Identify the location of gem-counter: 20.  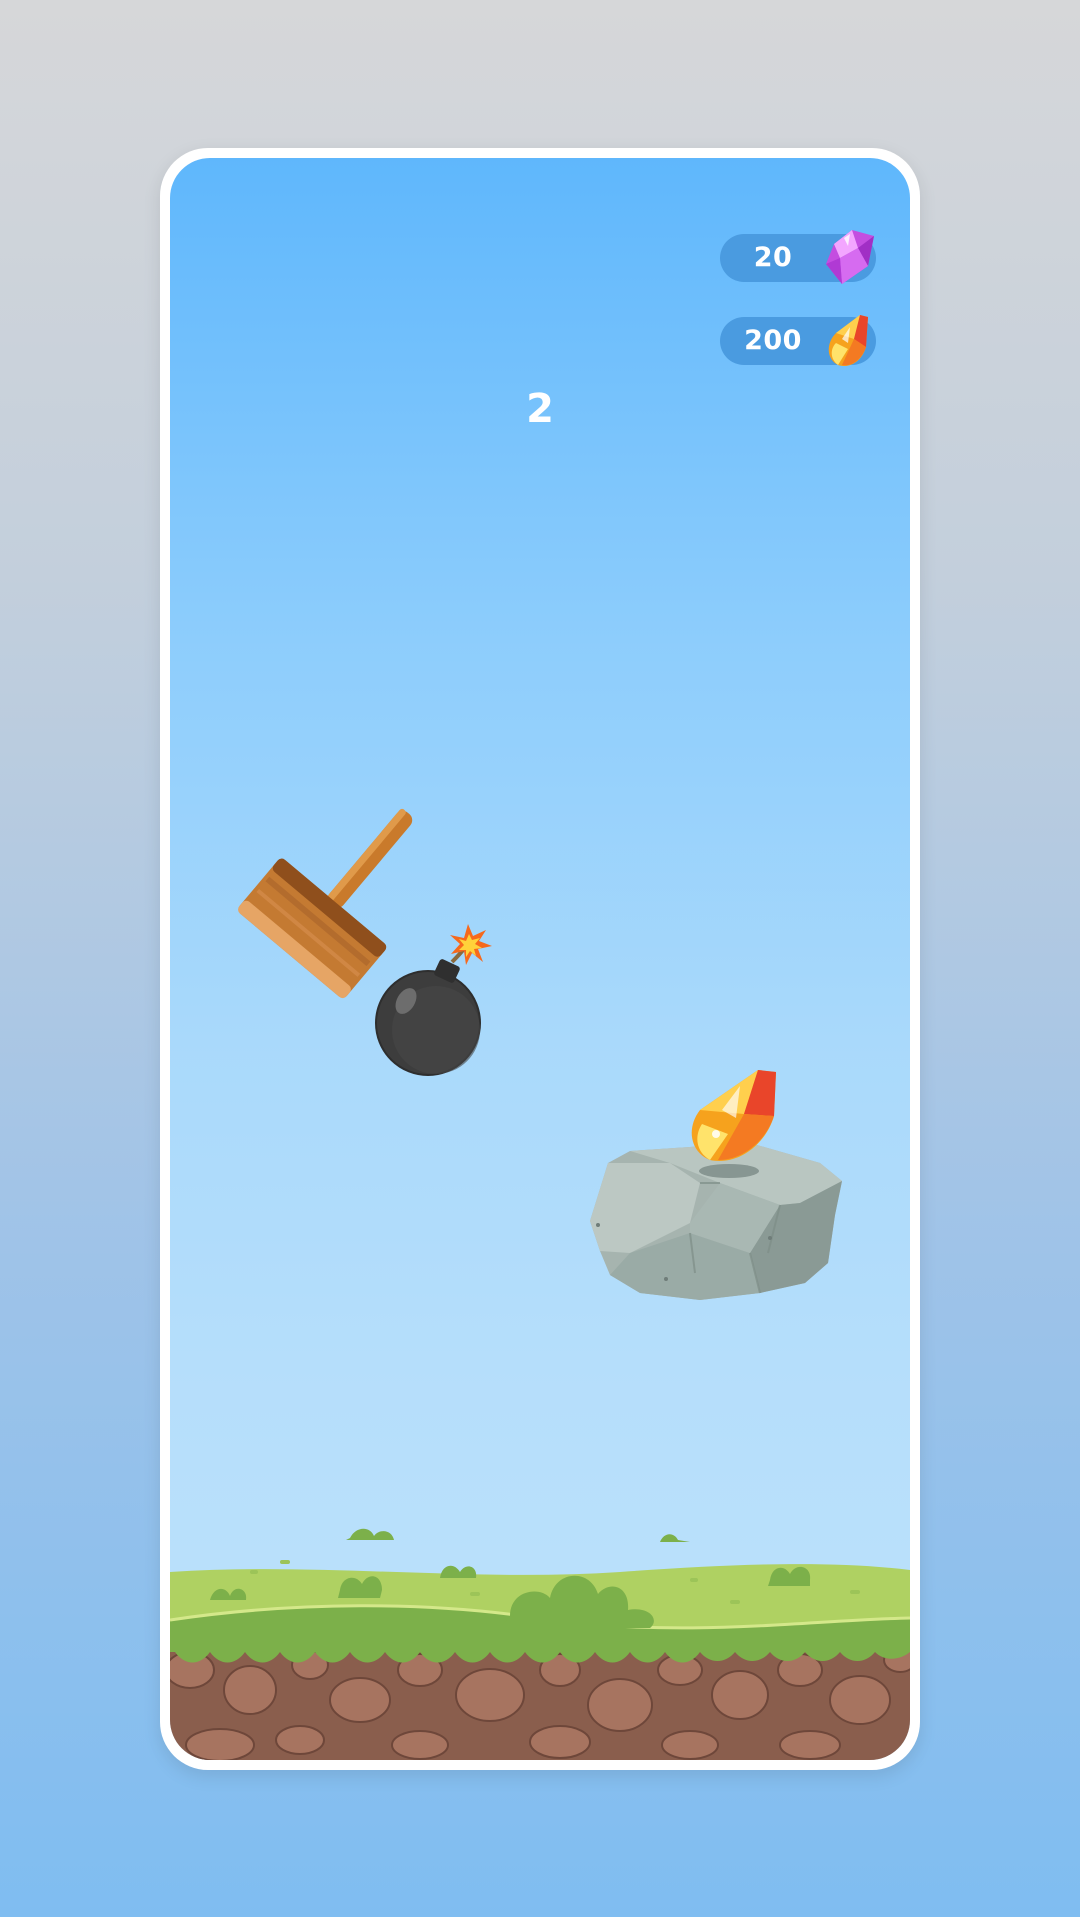
(798, 257).